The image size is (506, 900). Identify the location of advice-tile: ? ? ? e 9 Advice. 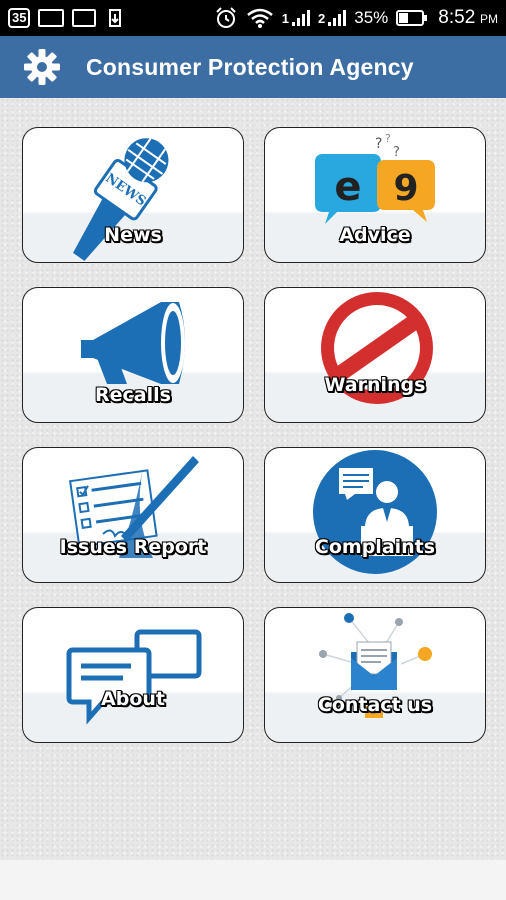
(375, 195).